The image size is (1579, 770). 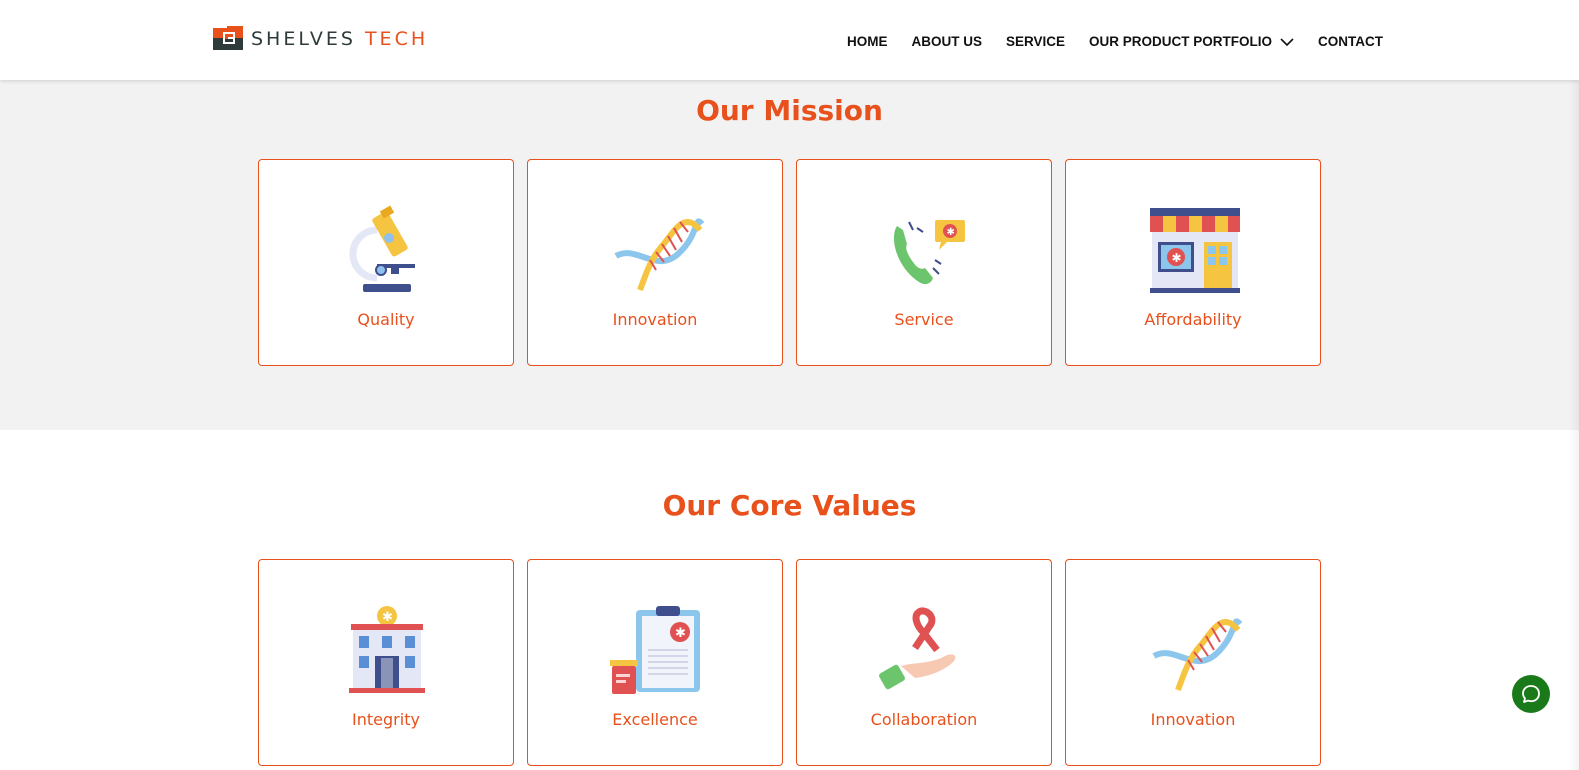 I want to click on chat-button, so click(x=1531, y=694).